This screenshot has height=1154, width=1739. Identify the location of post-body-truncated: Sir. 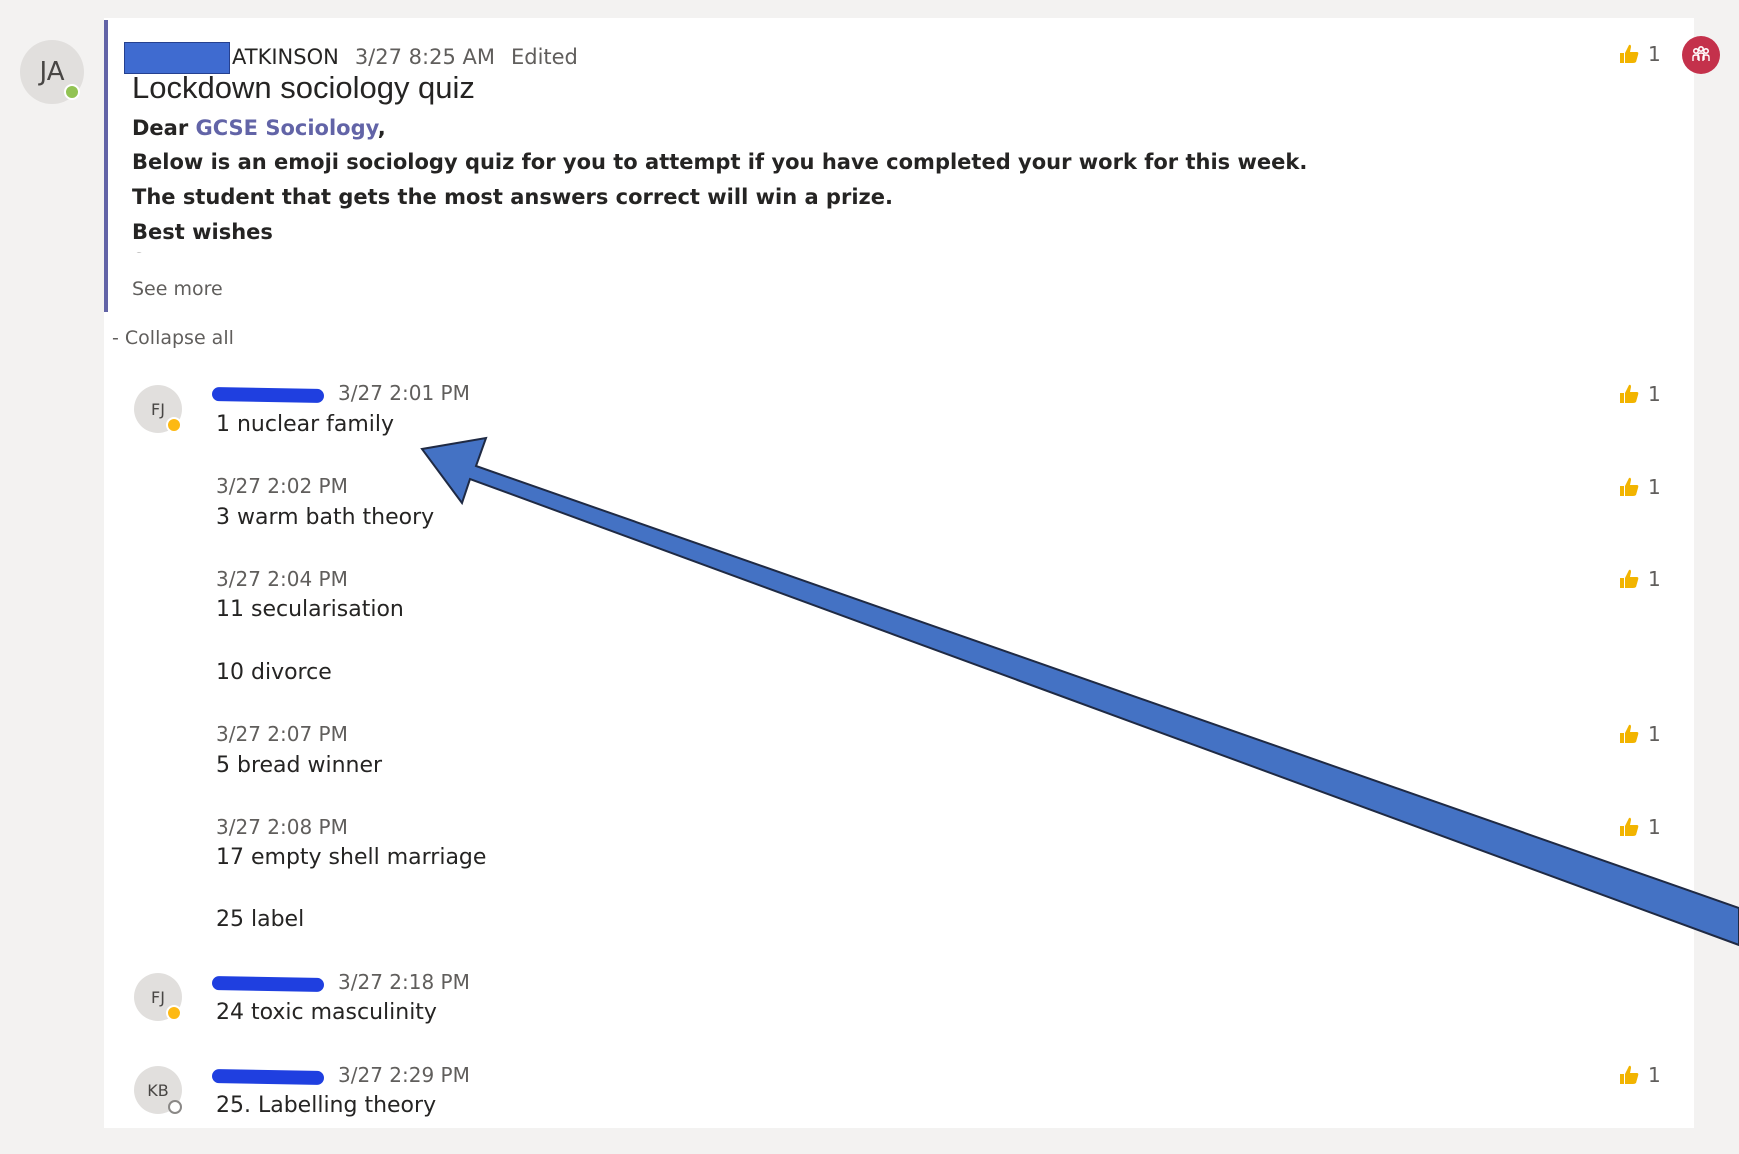
(162, 256).